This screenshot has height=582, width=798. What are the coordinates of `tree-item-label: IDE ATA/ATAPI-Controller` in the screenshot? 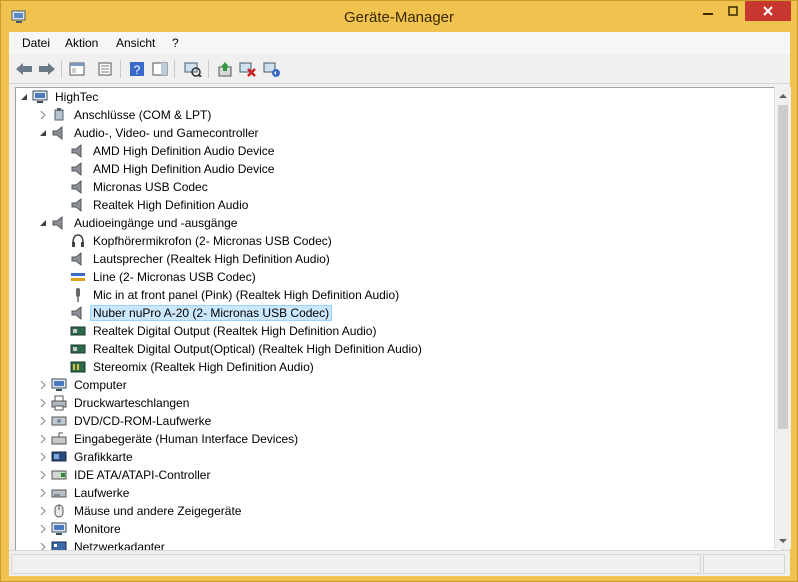 It's located at (142, 475).